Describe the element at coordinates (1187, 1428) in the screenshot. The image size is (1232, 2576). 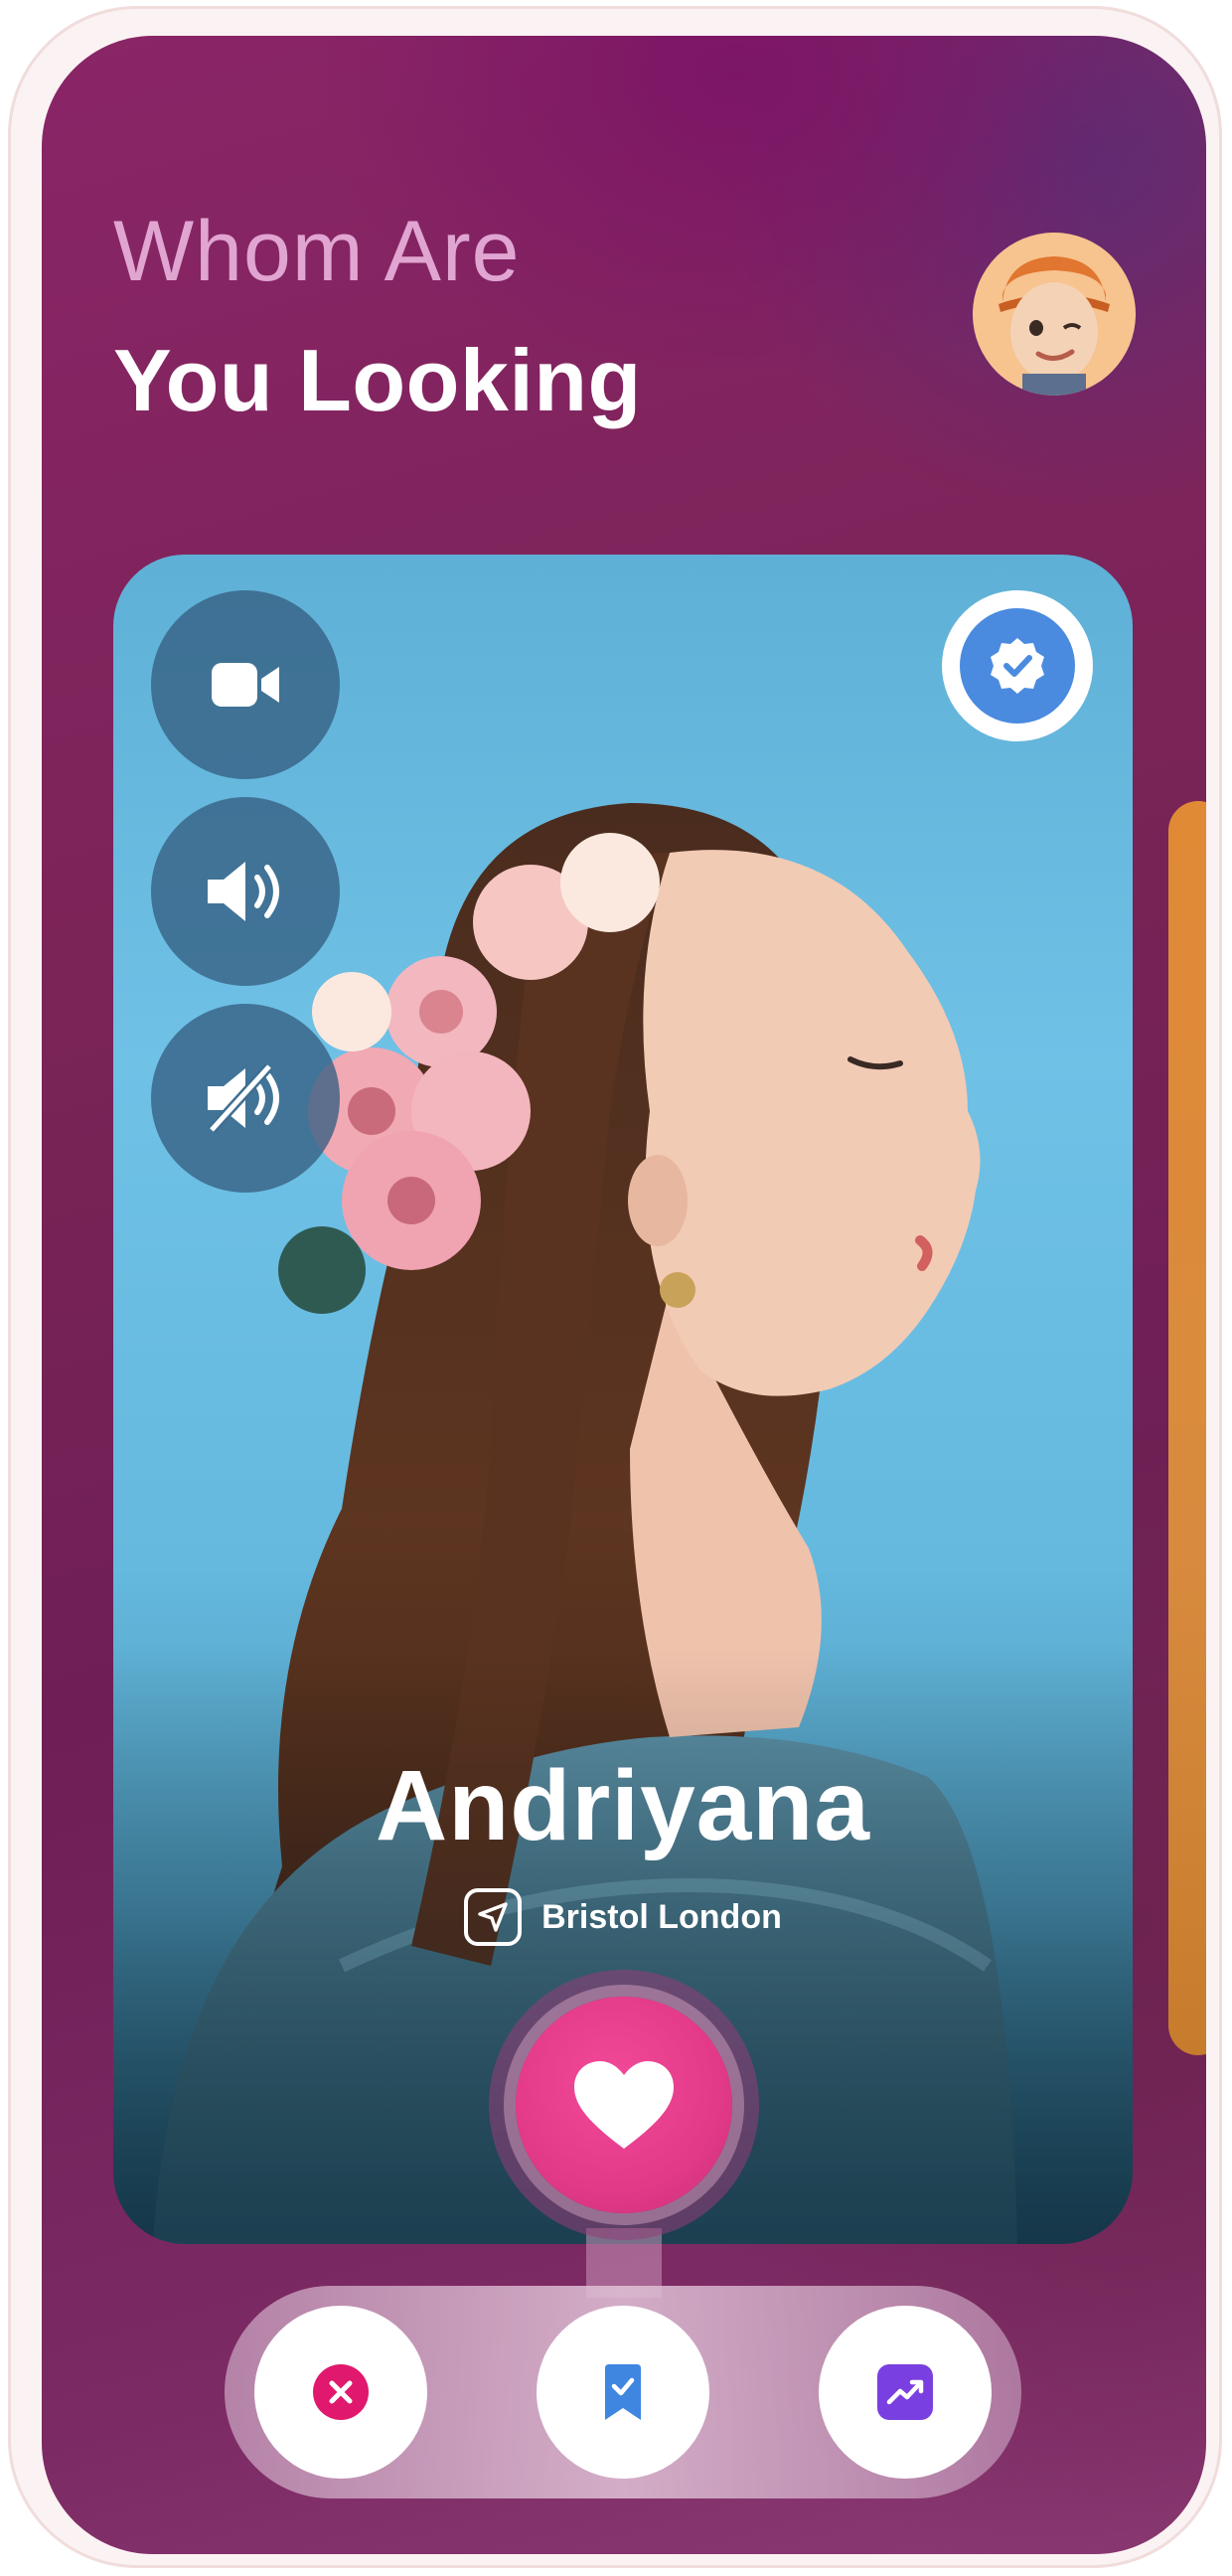
I see `next-card-peek` at that location.